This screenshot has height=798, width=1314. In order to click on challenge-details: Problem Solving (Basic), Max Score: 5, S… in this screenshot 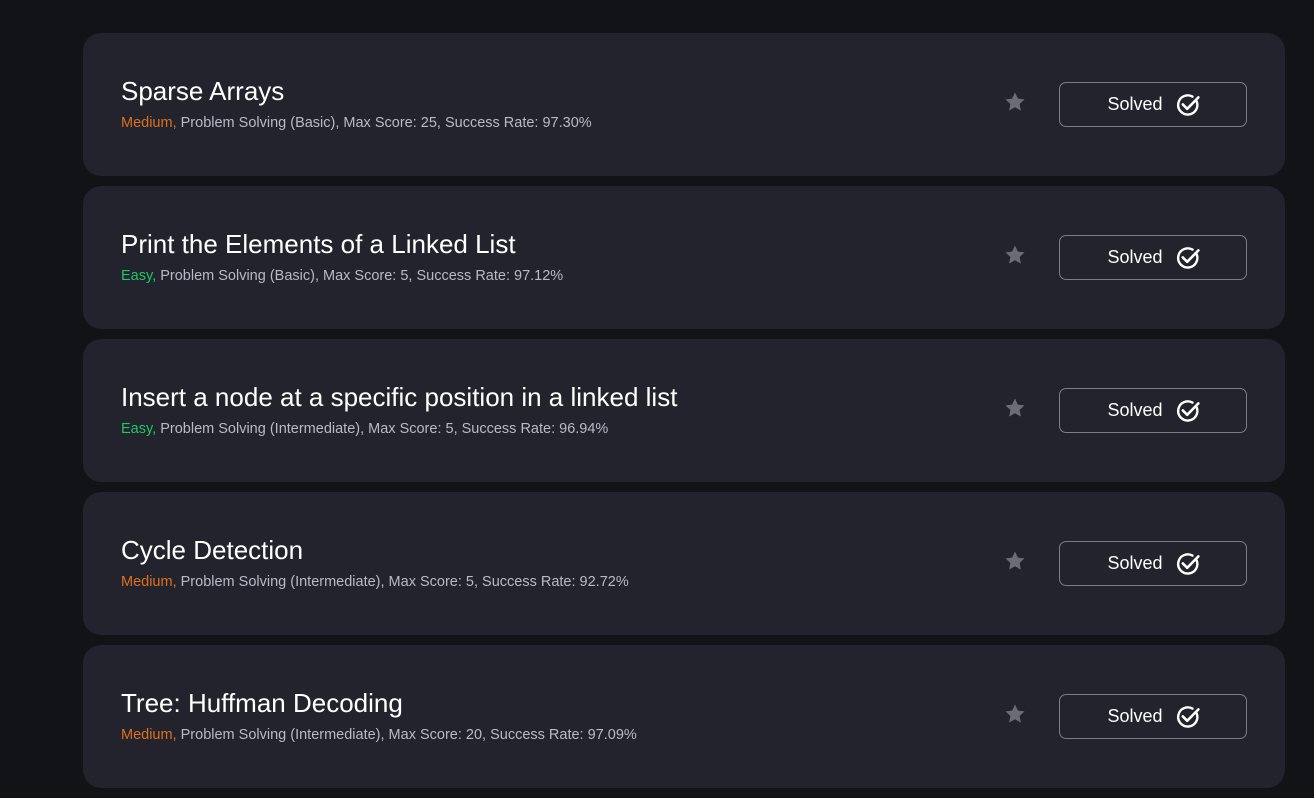, I will do `click(360, 276)`.